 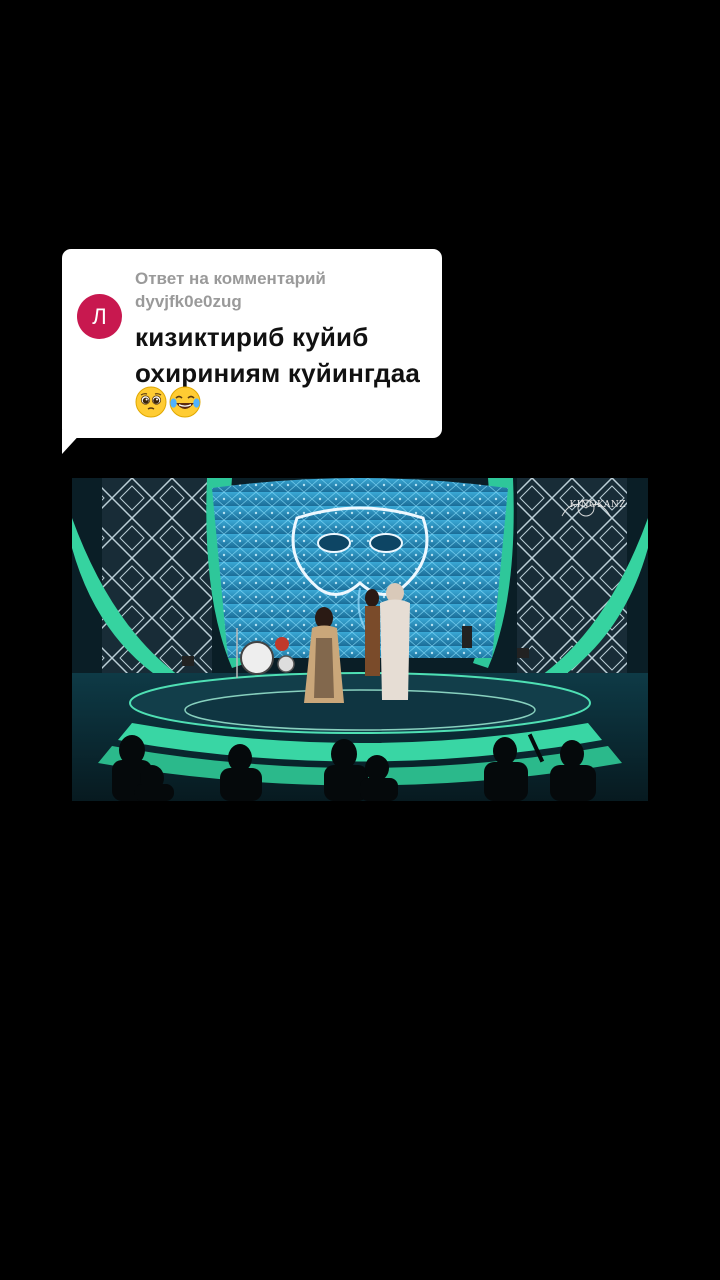 I want to click on watermark-text: KINOKANZ, so click(x=597, y=505).